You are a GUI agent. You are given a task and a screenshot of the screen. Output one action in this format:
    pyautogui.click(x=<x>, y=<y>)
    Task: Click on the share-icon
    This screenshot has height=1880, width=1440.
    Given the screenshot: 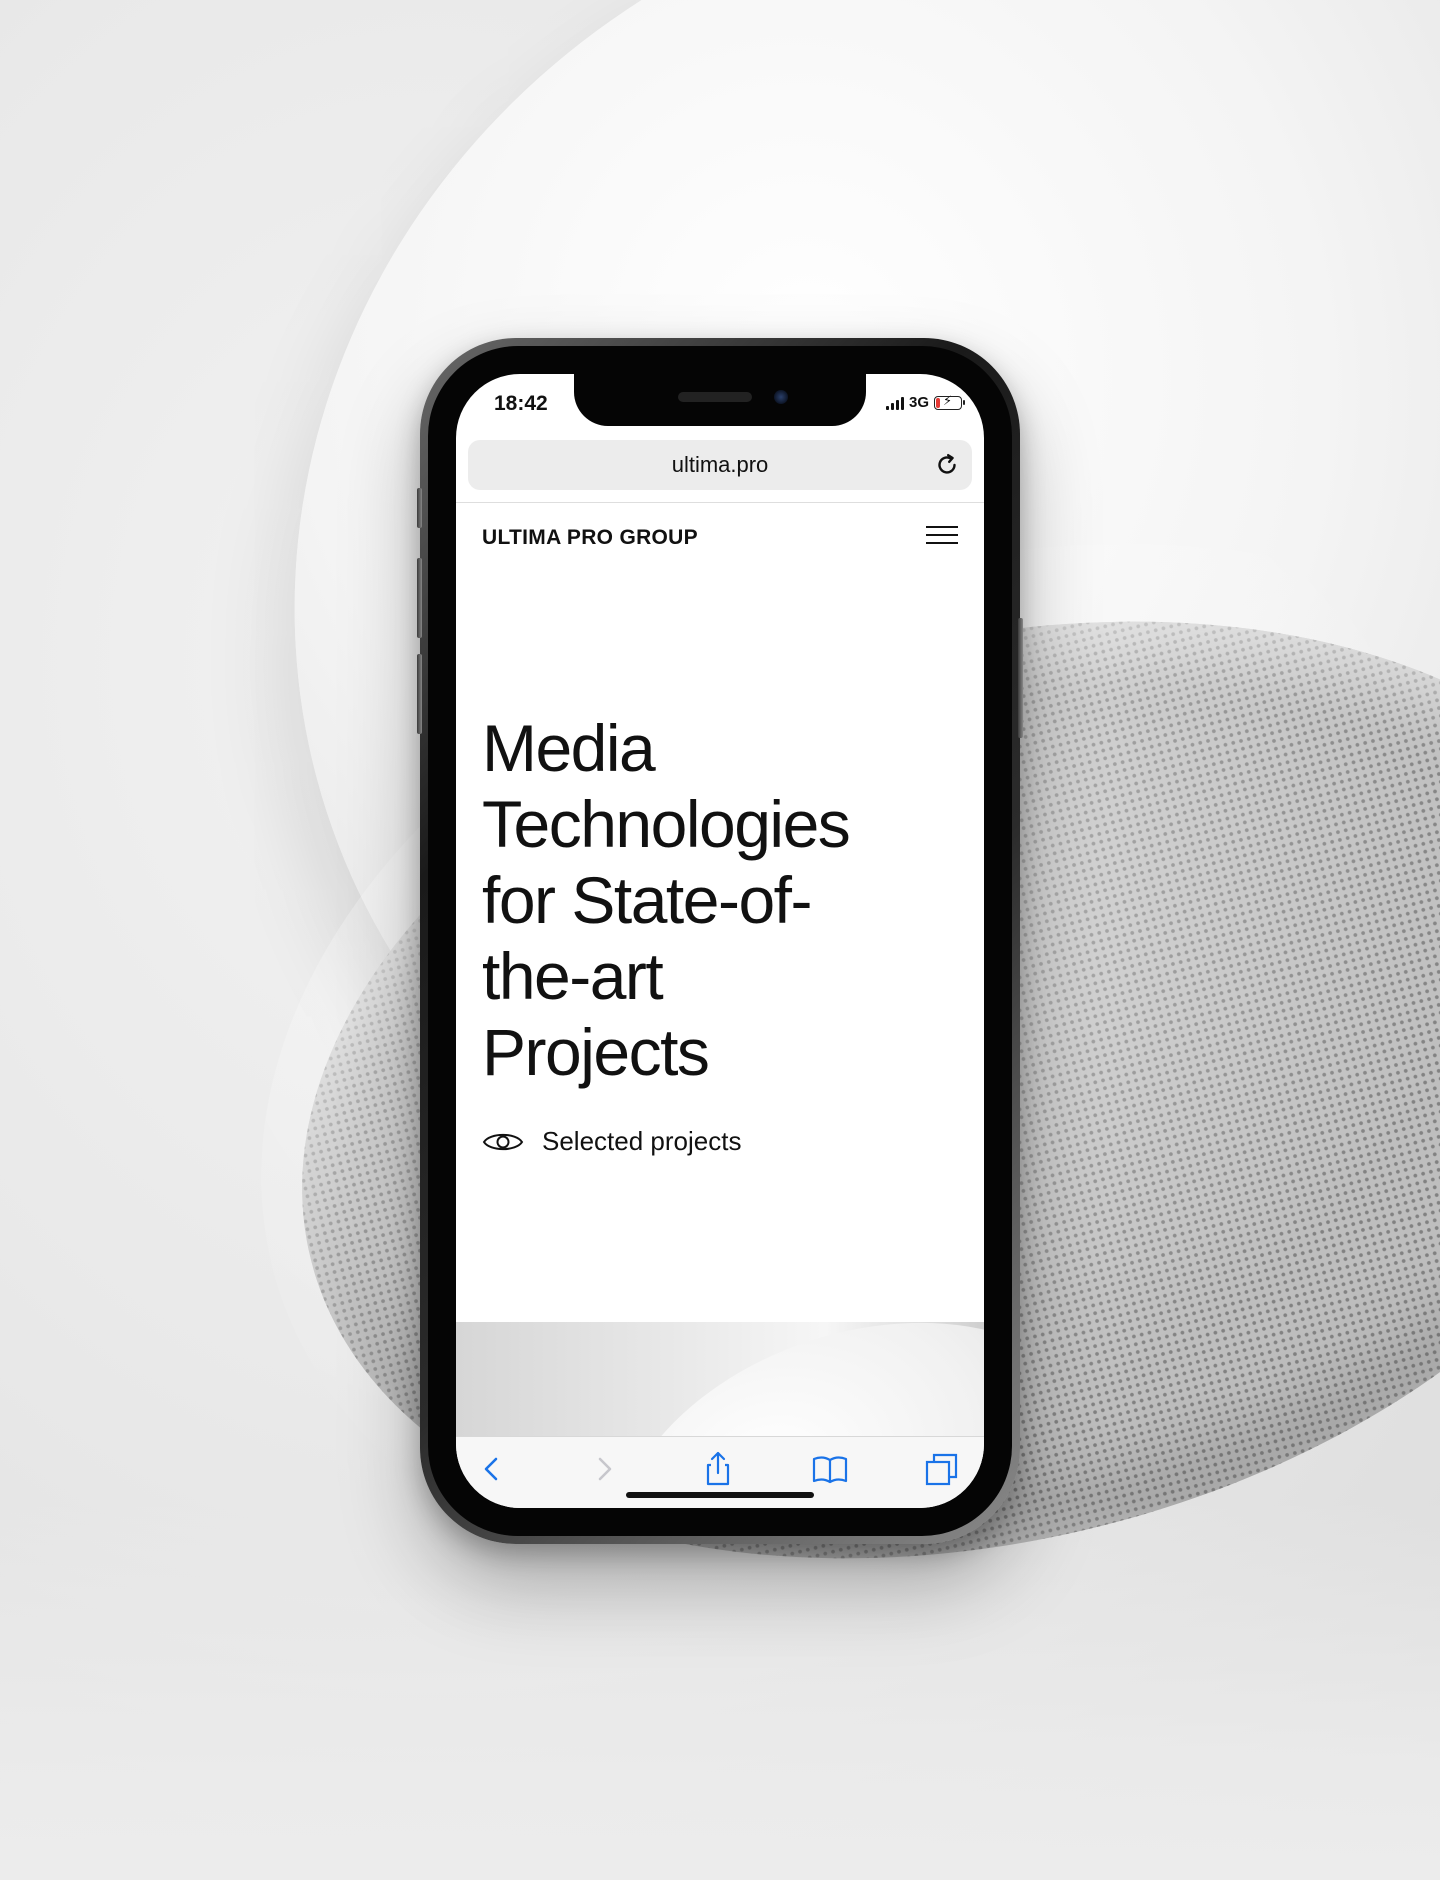 What is the action you would take?
    pyautogui.click(x=718, y=1469)
    